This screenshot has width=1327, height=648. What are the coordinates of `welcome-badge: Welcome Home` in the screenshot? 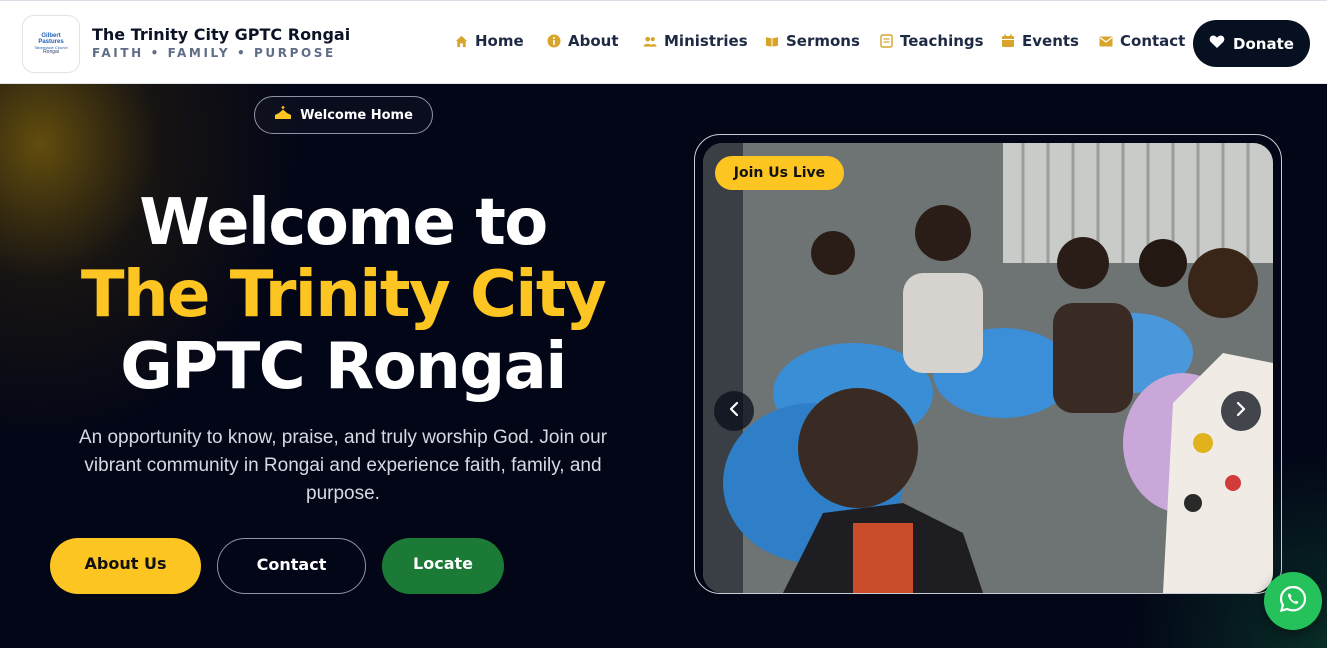 It's located at (343, 115).